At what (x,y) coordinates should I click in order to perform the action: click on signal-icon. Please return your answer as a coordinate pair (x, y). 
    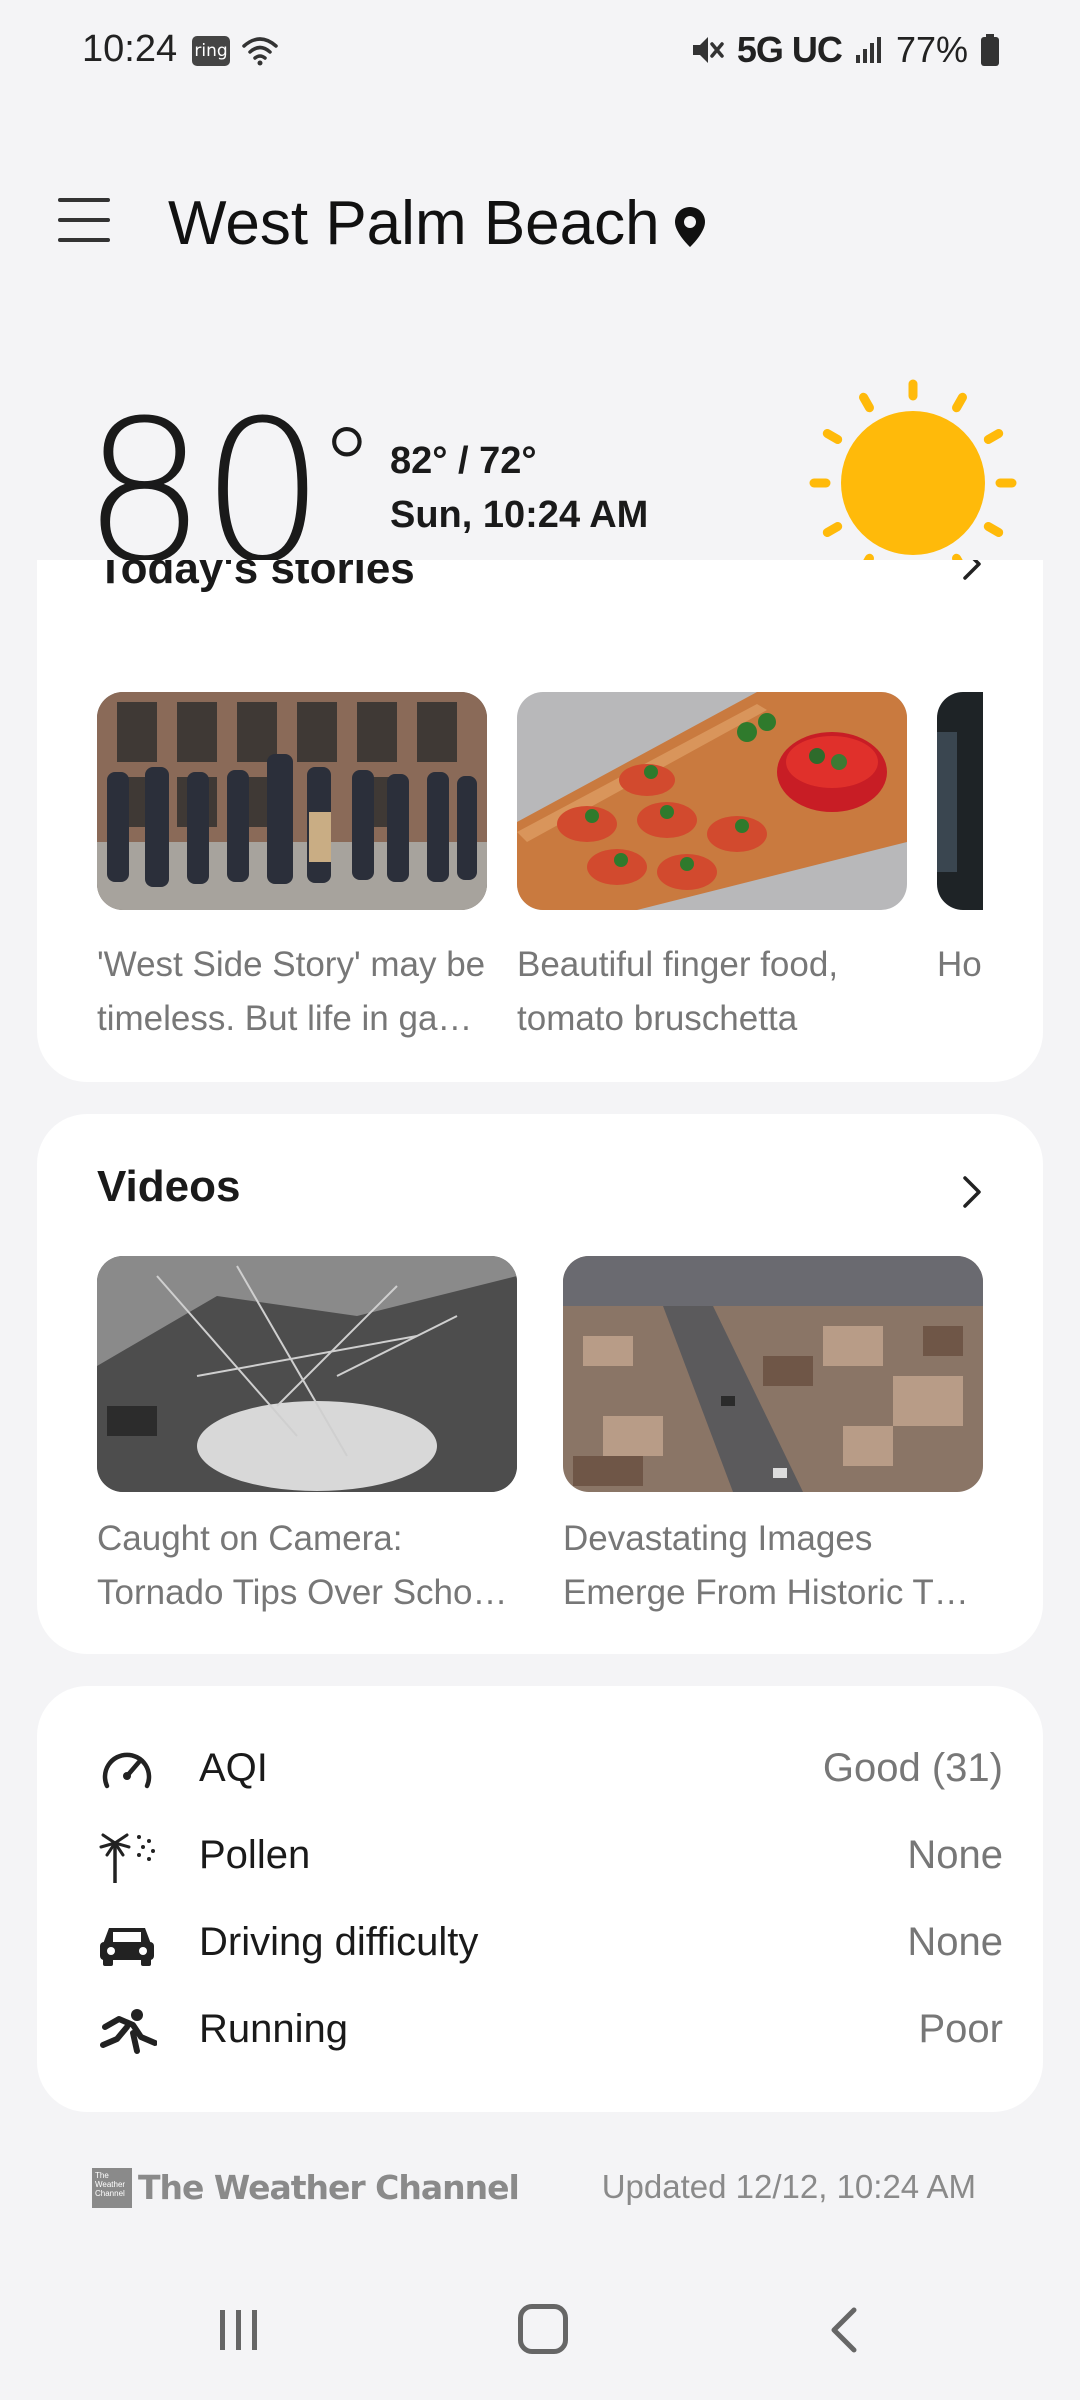
    Looking at the image, I should click on (868, 50).